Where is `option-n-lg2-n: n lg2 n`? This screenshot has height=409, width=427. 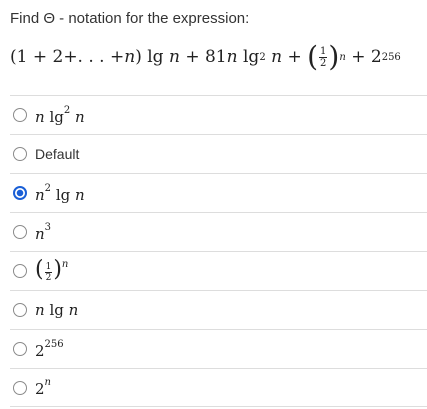
option-n-lg2-n: n lg2 n is located at coordinates (218, 114).